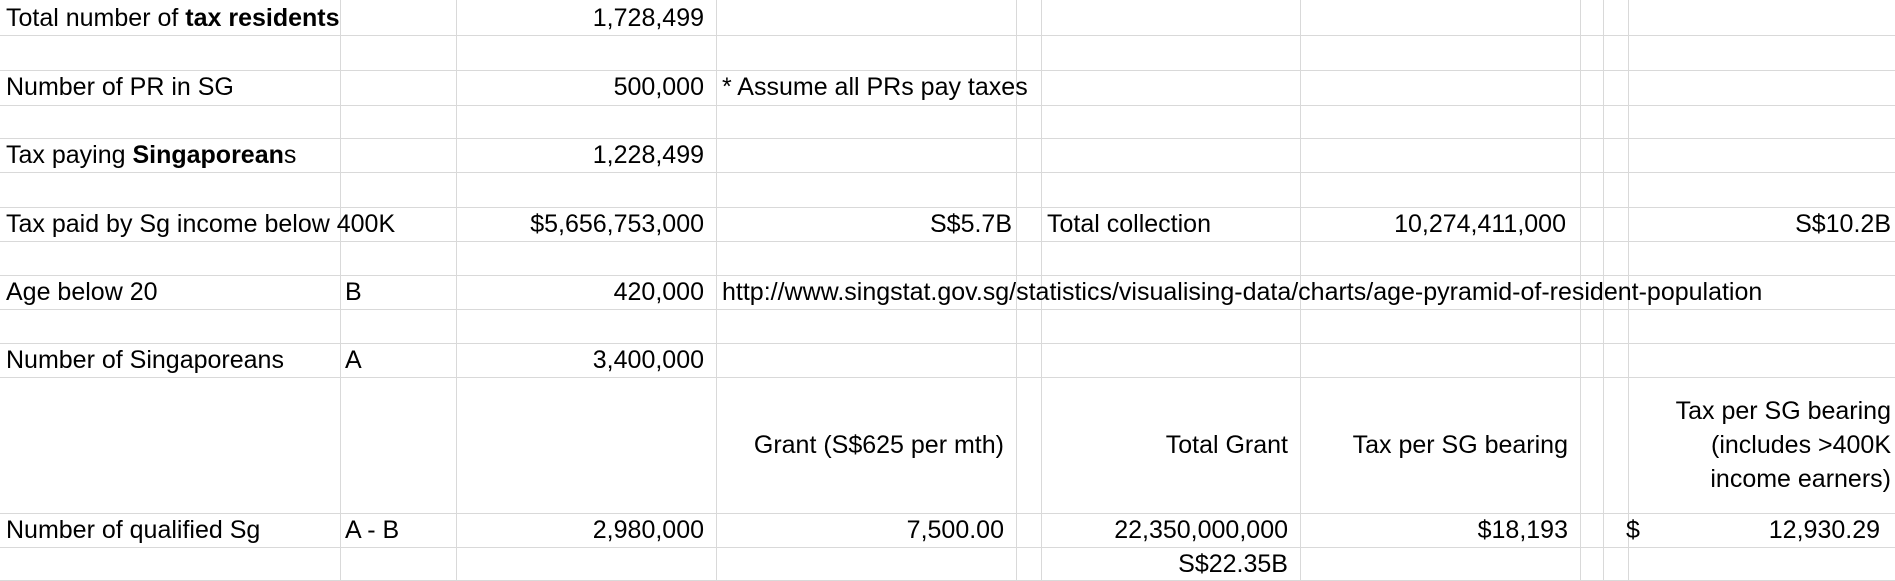 The image size is (1895, 581). I want to click on cell-qualified-value: 2,980,000, so click(580, 530).